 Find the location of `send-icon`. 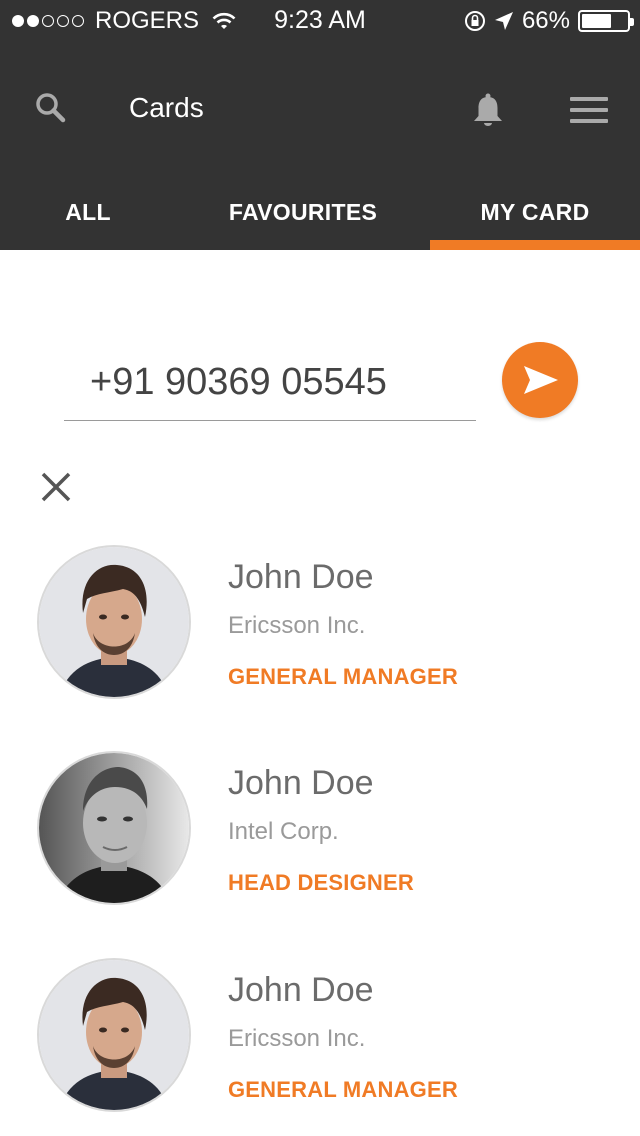

send-icon is located at coordinates (541, 380).